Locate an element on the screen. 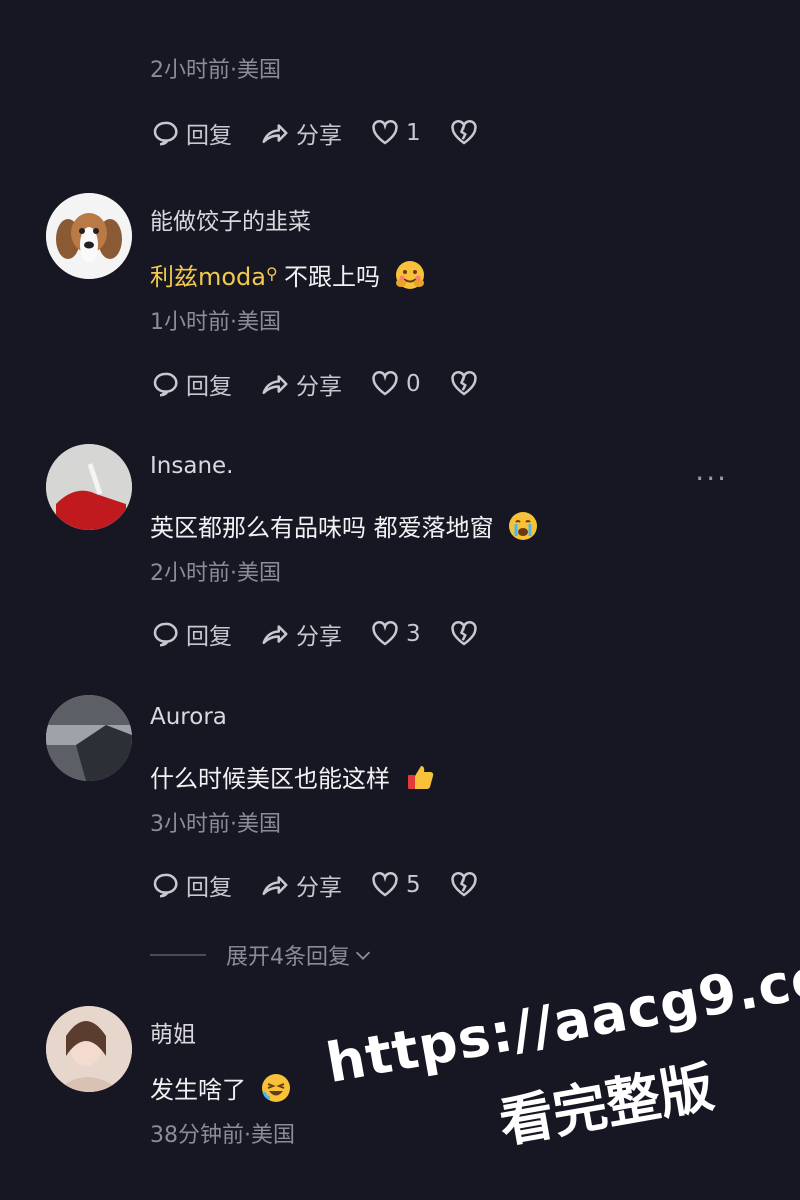  divider is located at coordinates (178, 955).